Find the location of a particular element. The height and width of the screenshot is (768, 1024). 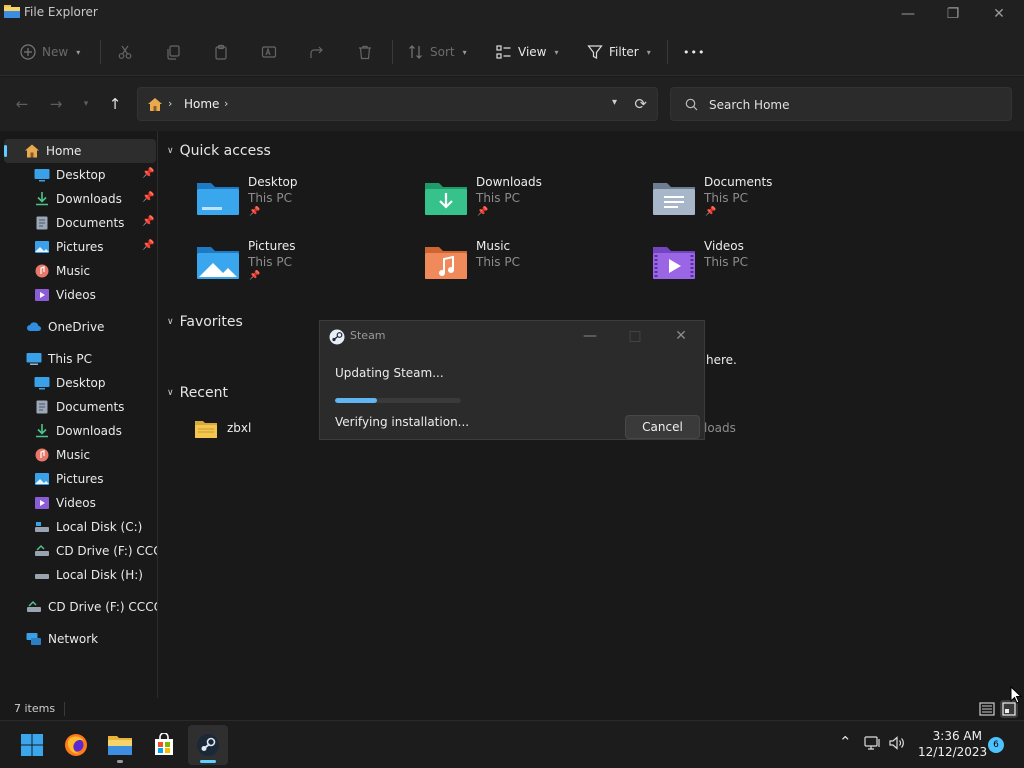

sidebar-item-local-disk-c: Local Disk (C:) is located at coordinates (78, 527).